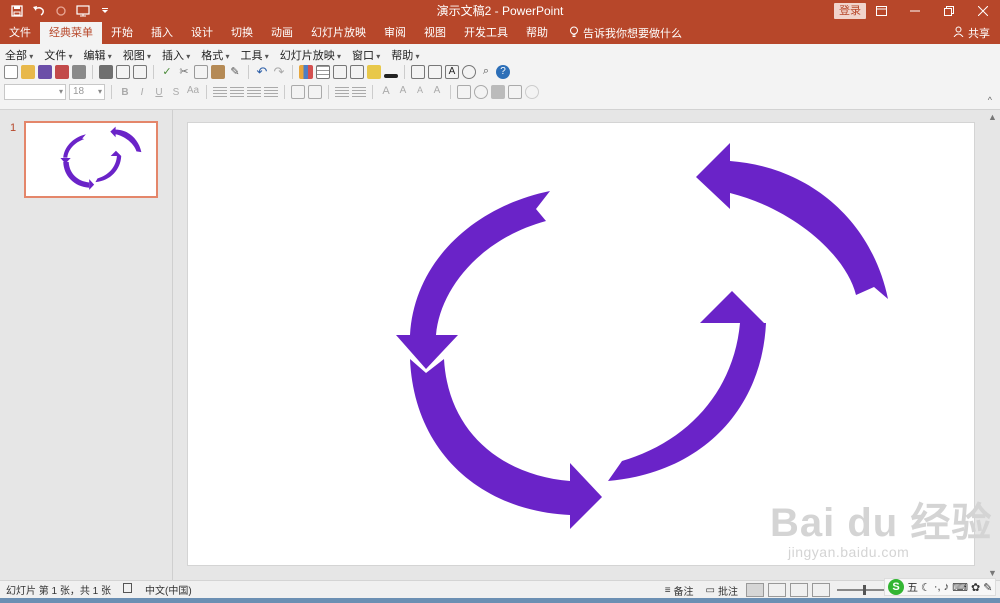  Describe the element at coordinates (218, 72) in the screenshot. I see `paste-icon` at that location.